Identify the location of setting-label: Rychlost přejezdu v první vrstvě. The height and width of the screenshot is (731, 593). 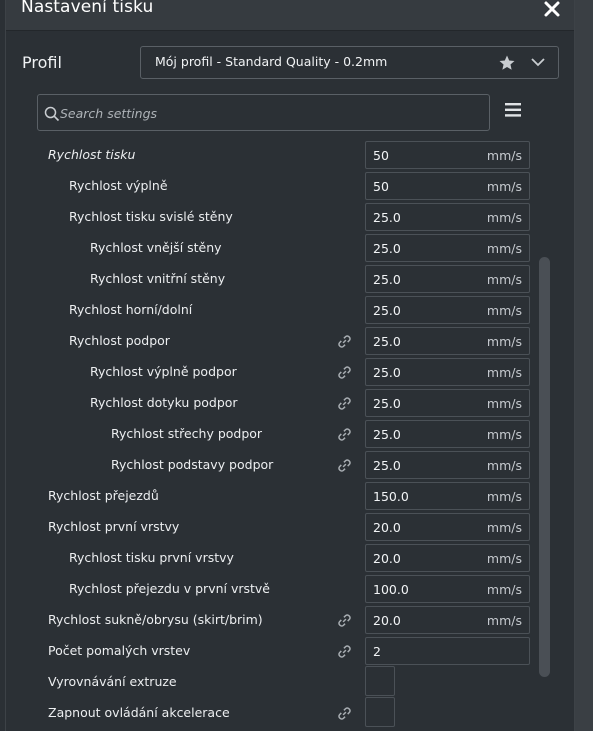
(169, 588).